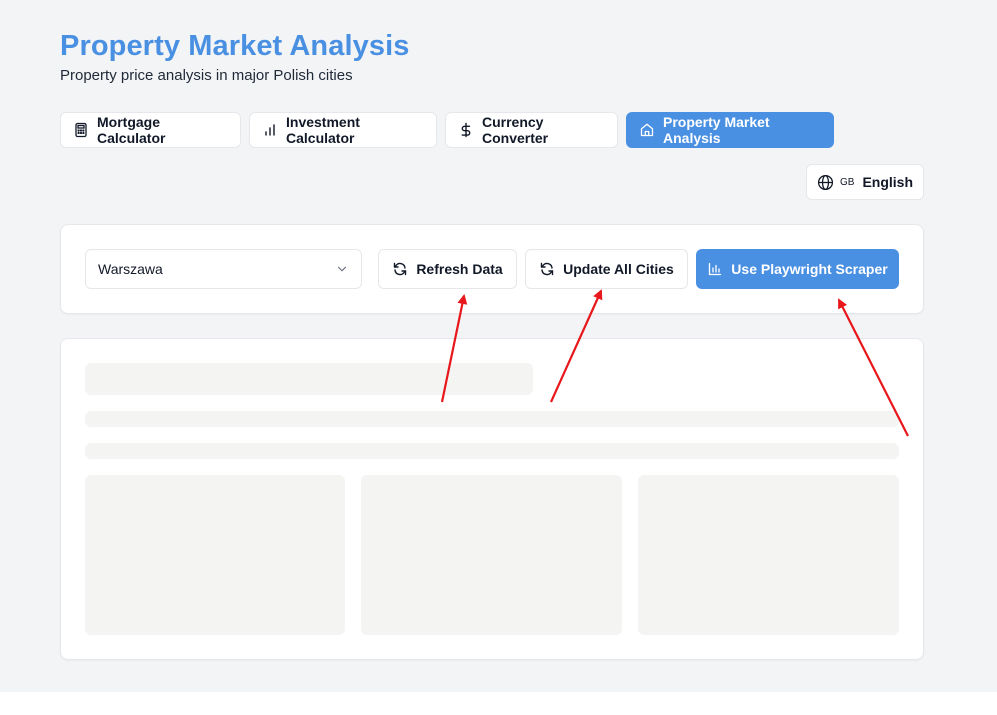 This screenshot has height=715, width=997. What do you see at coordinates (809, 269) in the screenshot?
I see `playwright-scraper-label: Use Playwright Scraper` at bounding box center [809, 269].